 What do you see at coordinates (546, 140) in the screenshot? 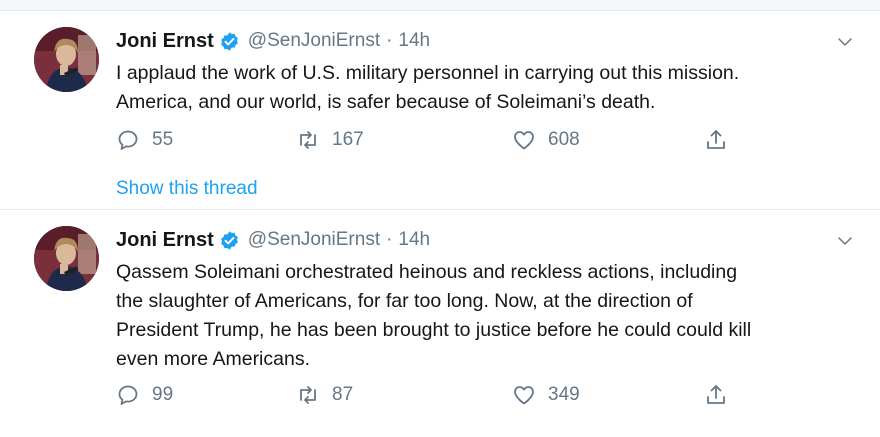
I see `like-button: 608` at bounding box center [546, 140].